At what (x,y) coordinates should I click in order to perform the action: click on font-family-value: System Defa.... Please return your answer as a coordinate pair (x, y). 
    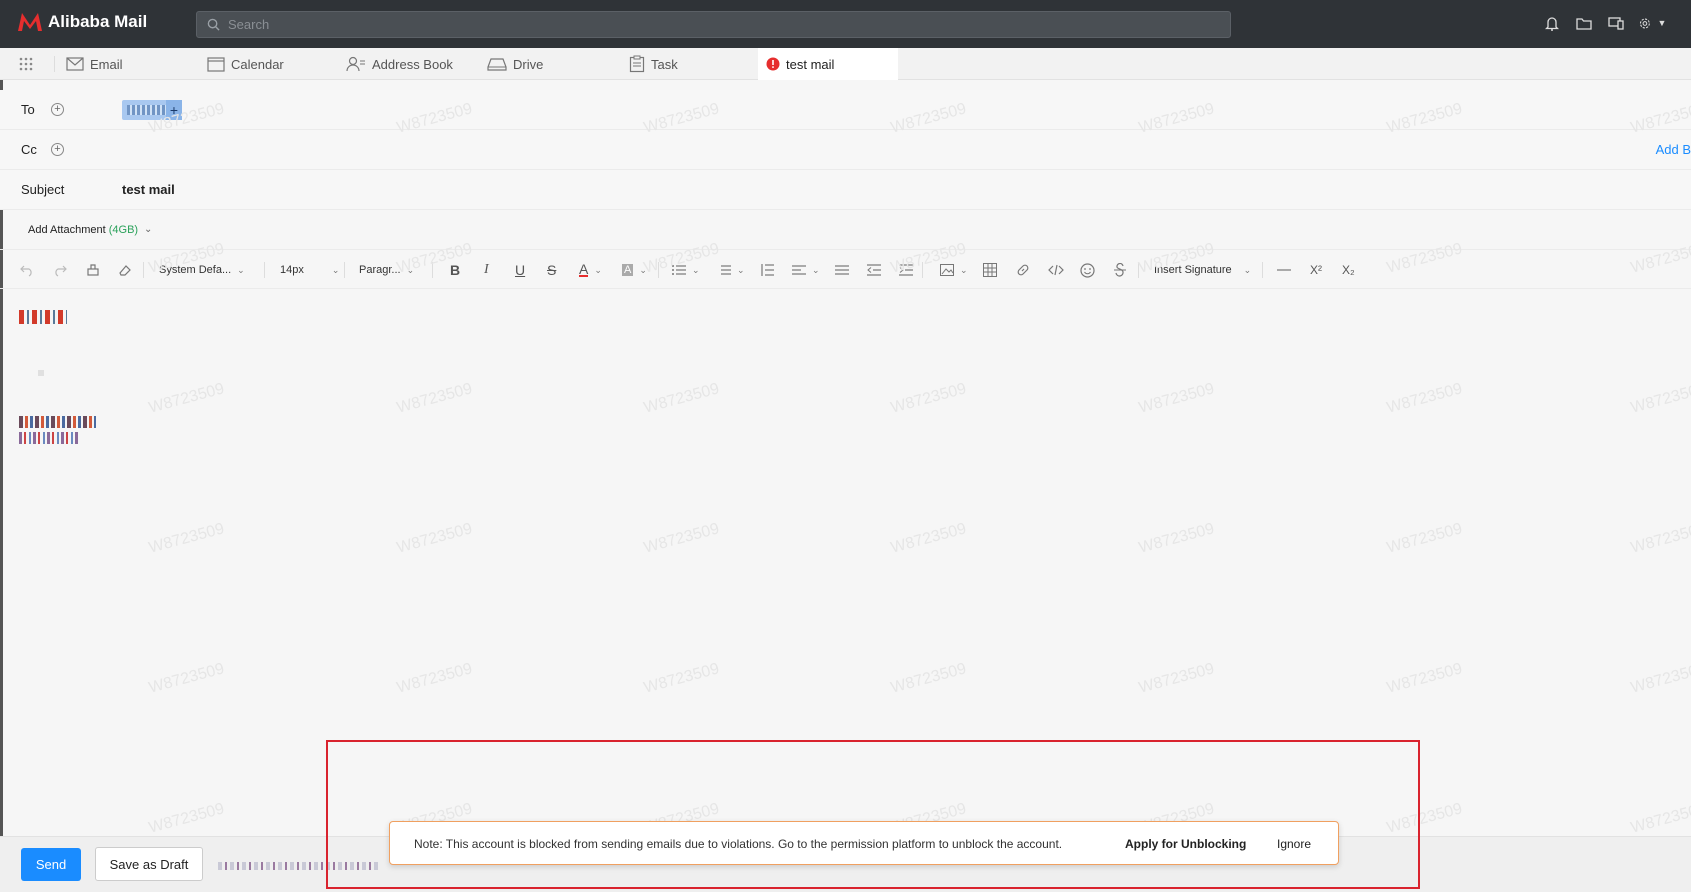
    Looking at the image, I should click on (195, 270).